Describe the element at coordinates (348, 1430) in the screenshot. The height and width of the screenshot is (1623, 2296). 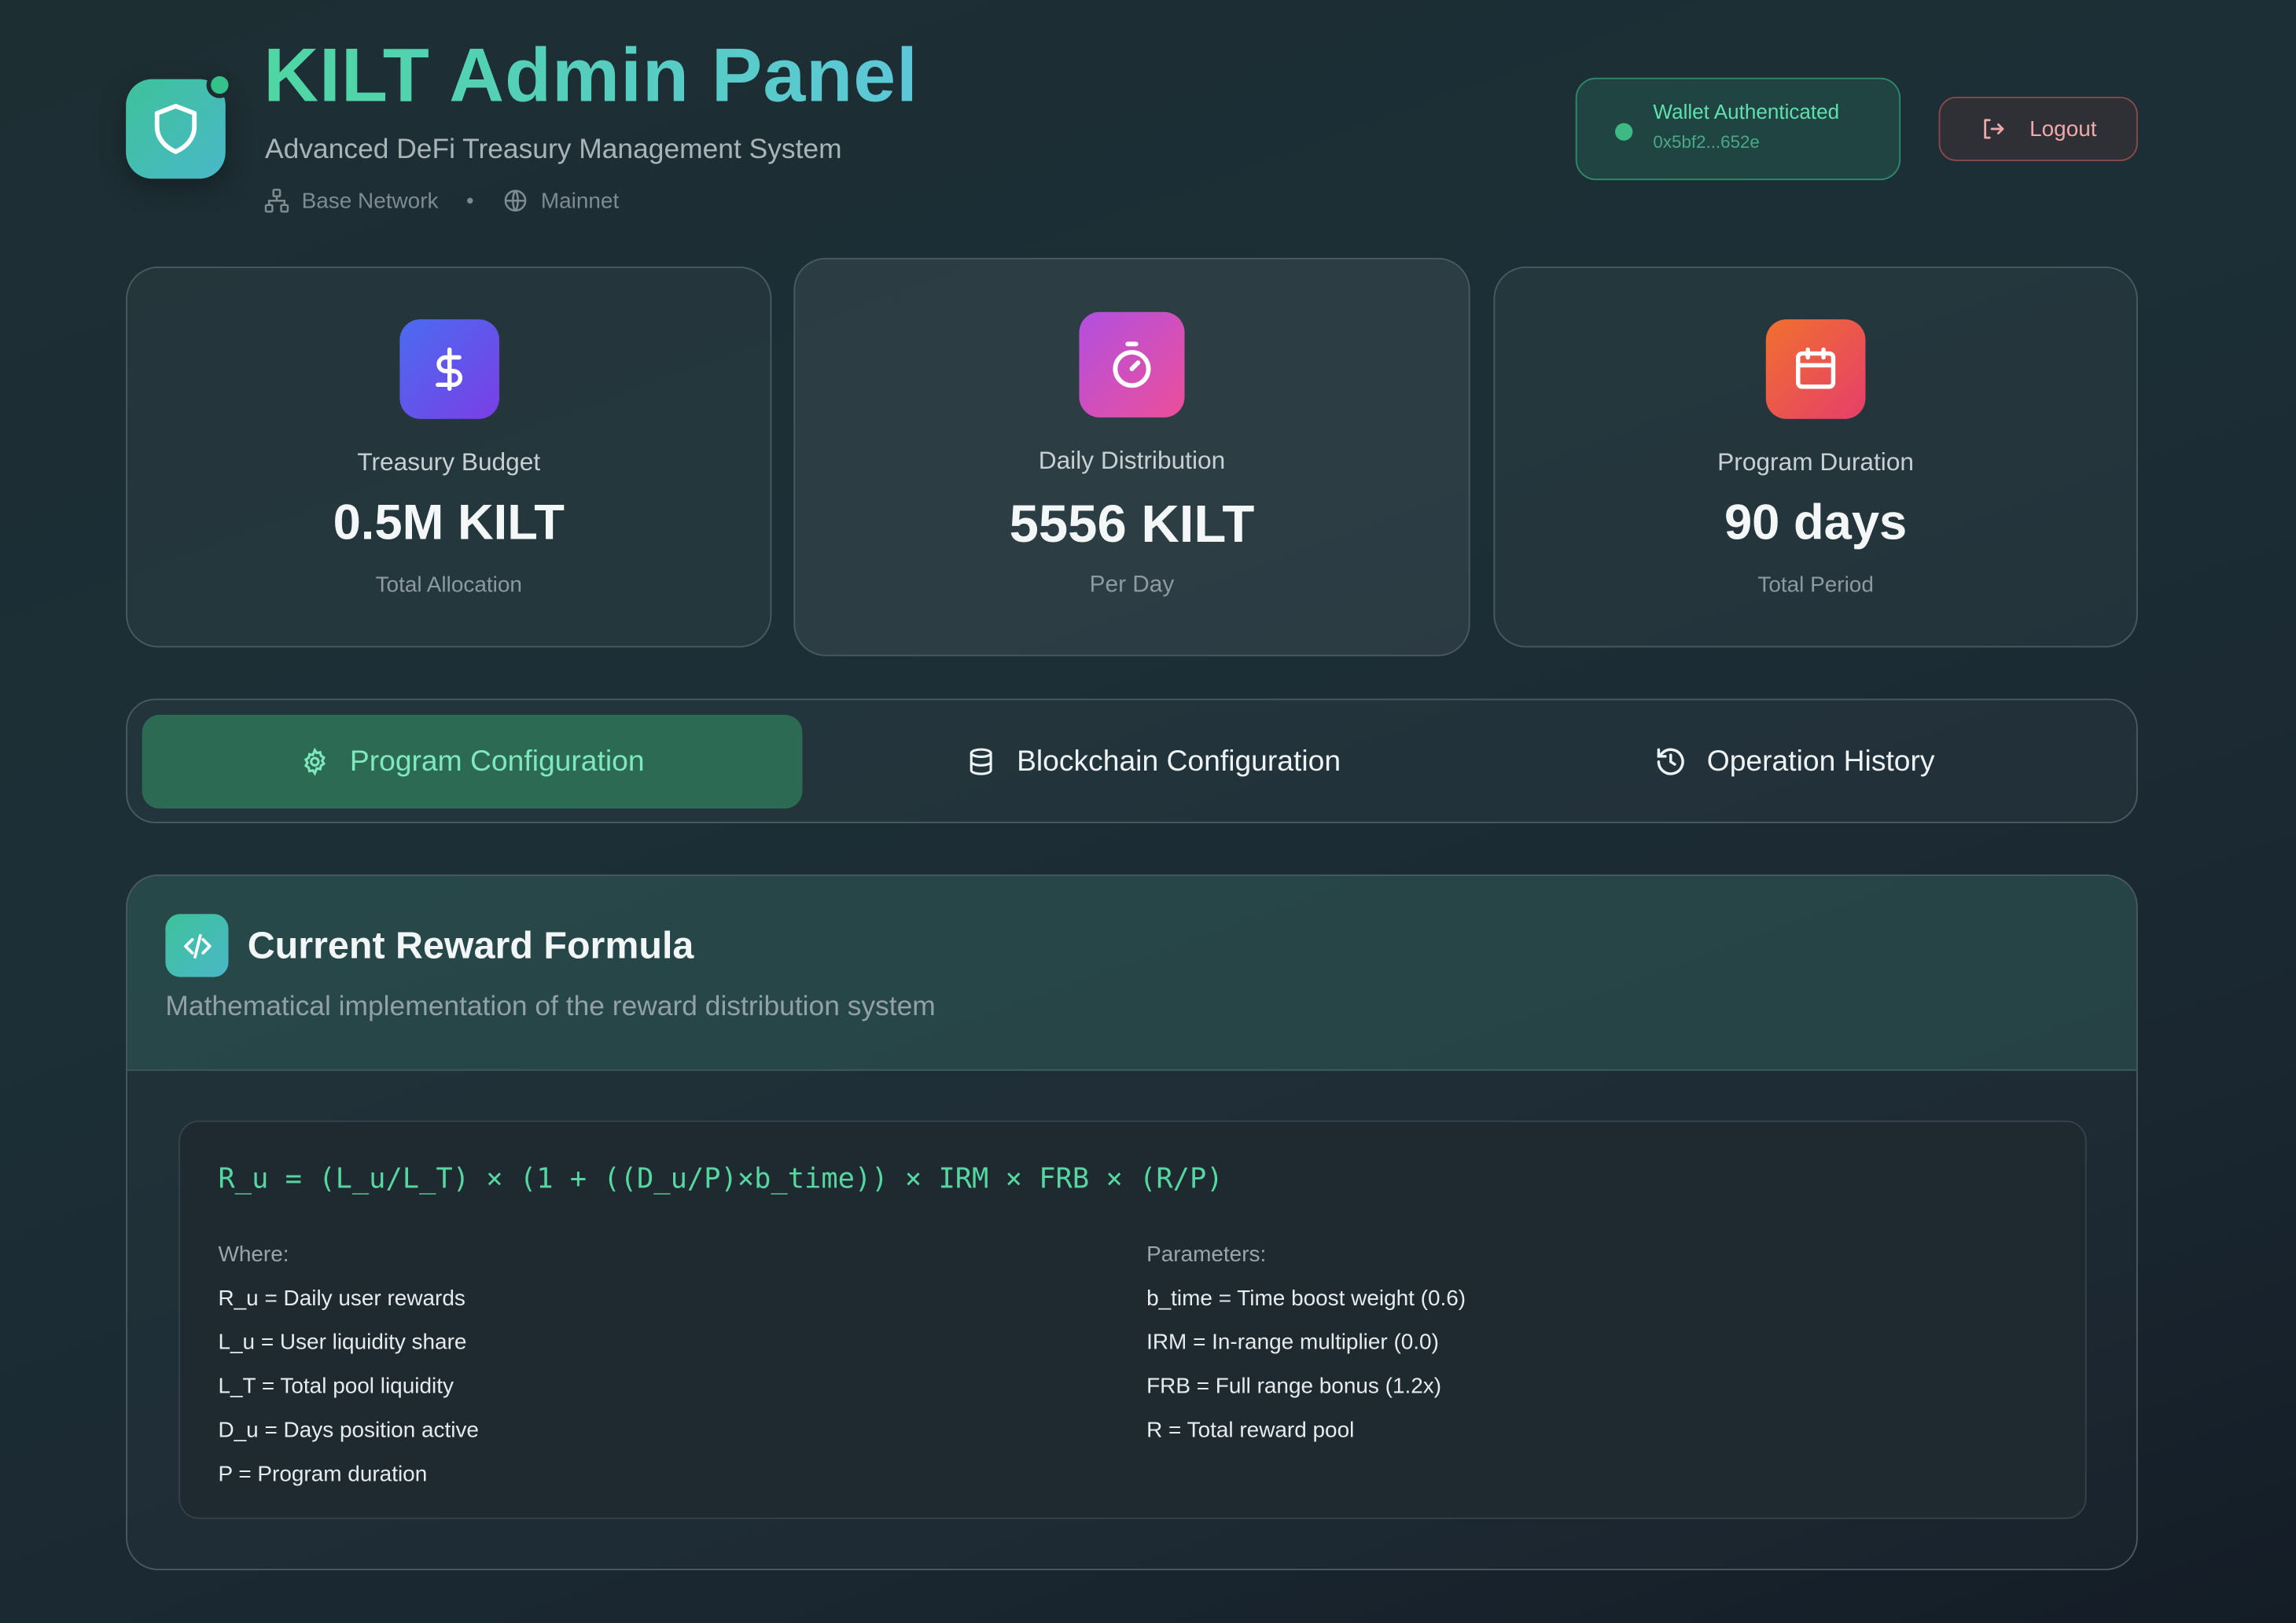
I see `where-item: D_u = Days position active` at that location.